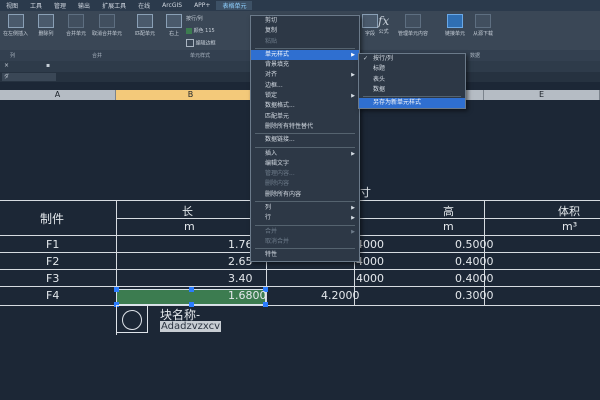  I want to click on field-button: 字段, so click(370, 25).